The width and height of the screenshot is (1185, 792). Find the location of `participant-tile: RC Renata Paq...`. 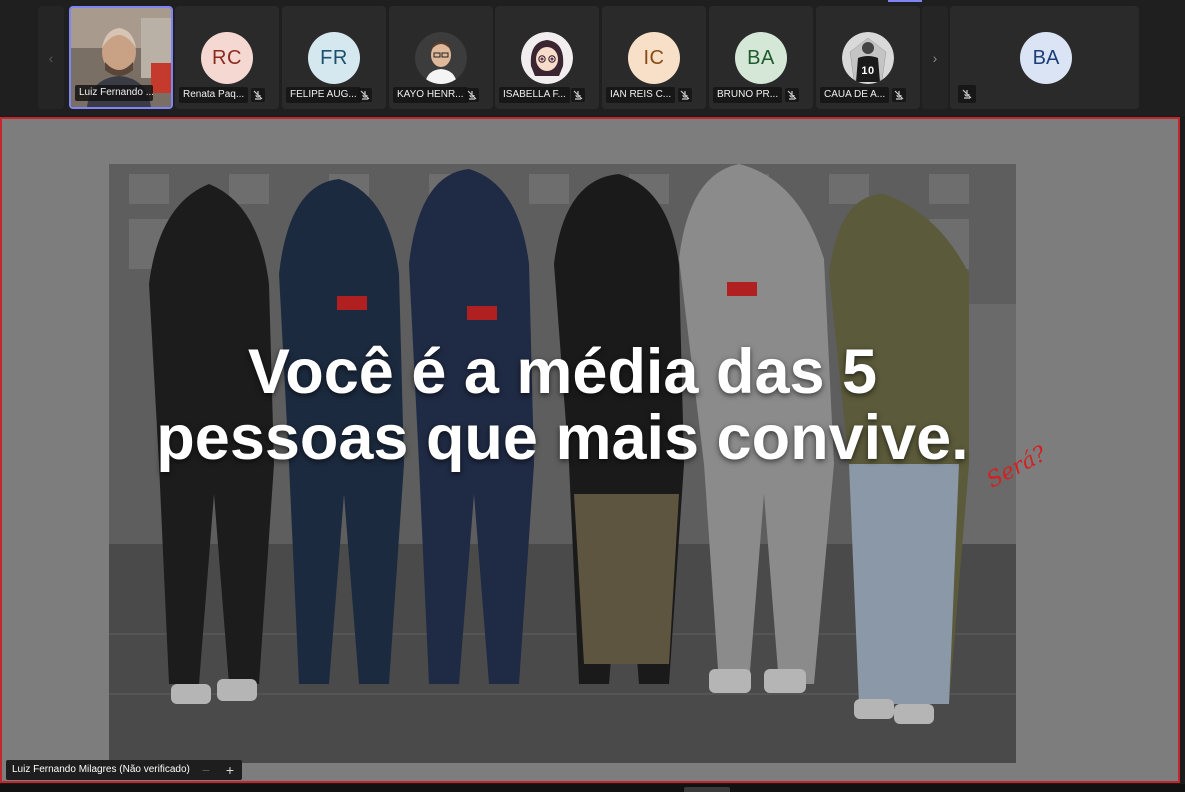

participant-tile: RC Renata Paq... is located at coordinates (227, 57).